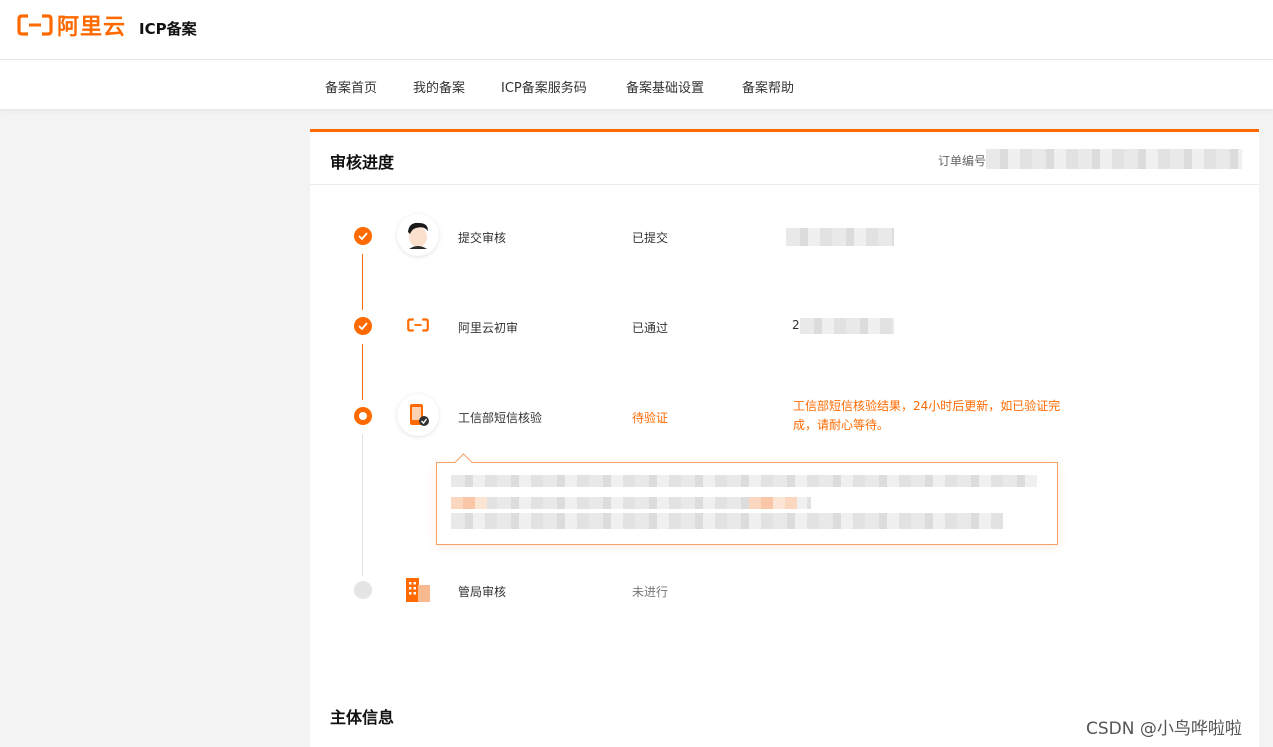 The height and width of the screenshot is (747, 1273). What do you see at coordinates (768, 86) in the screenshot?
I see `nav-item-help: 备案帮助` at bounding box center [768, 86].